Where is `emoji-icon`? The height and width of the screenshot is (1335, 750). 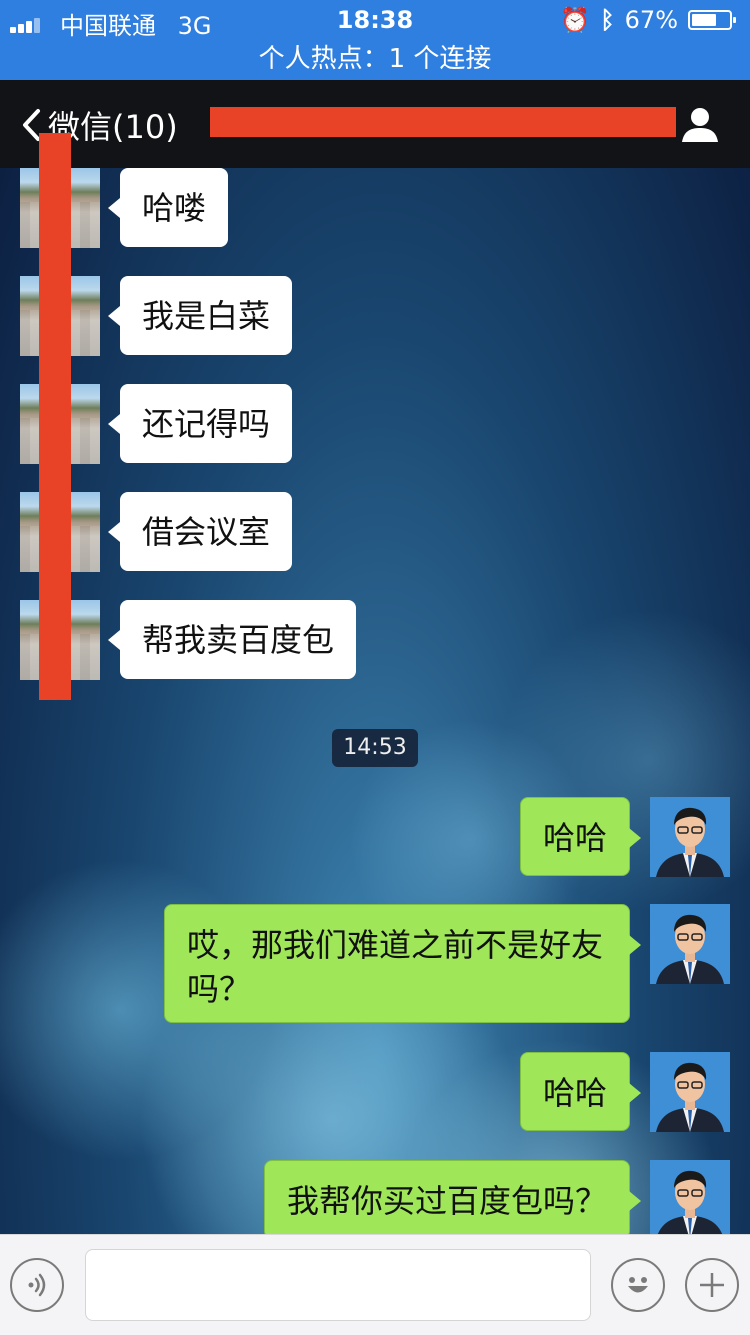
emoji-icon is located at coordinates (638, 1285).